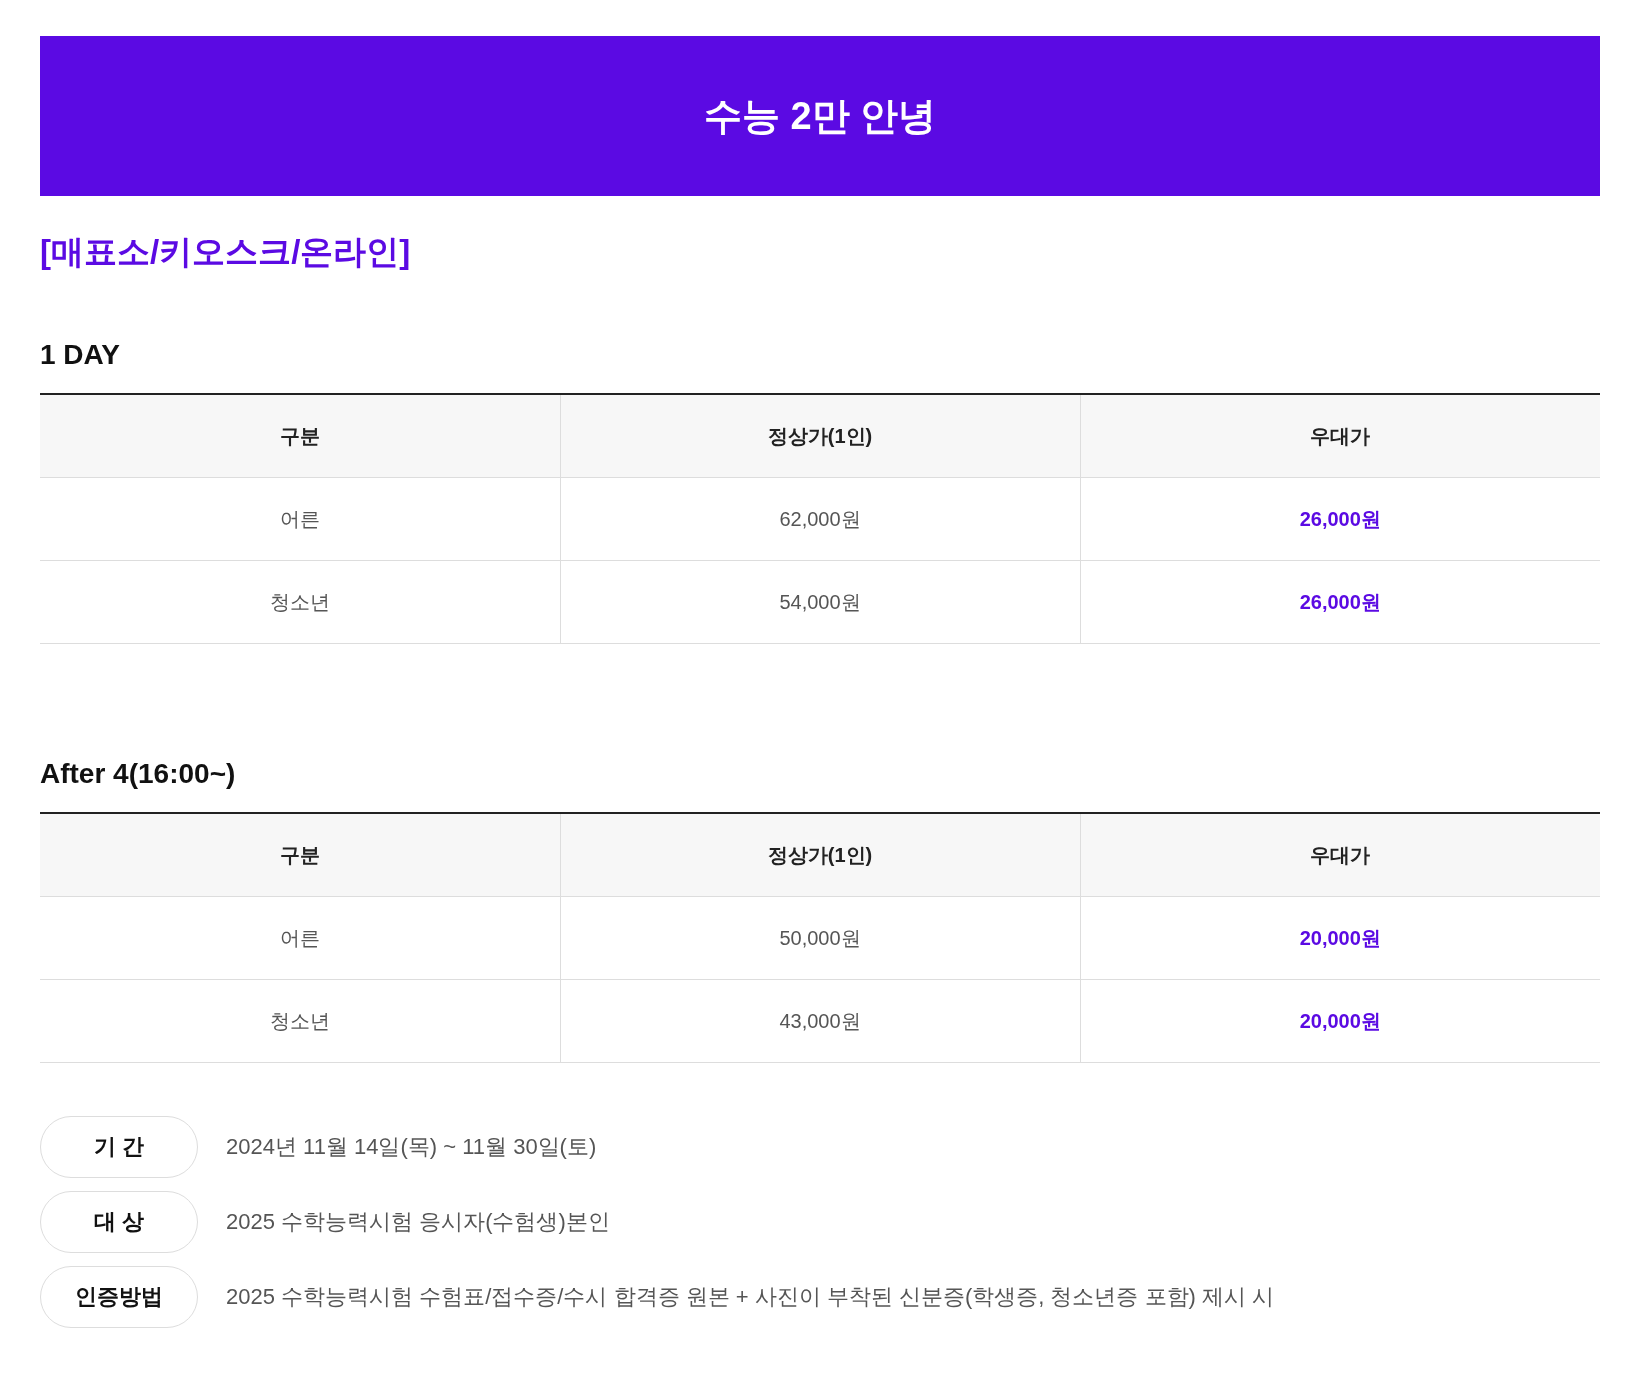  I want to click on table-cell: 43,000원, so click(820, 1021).